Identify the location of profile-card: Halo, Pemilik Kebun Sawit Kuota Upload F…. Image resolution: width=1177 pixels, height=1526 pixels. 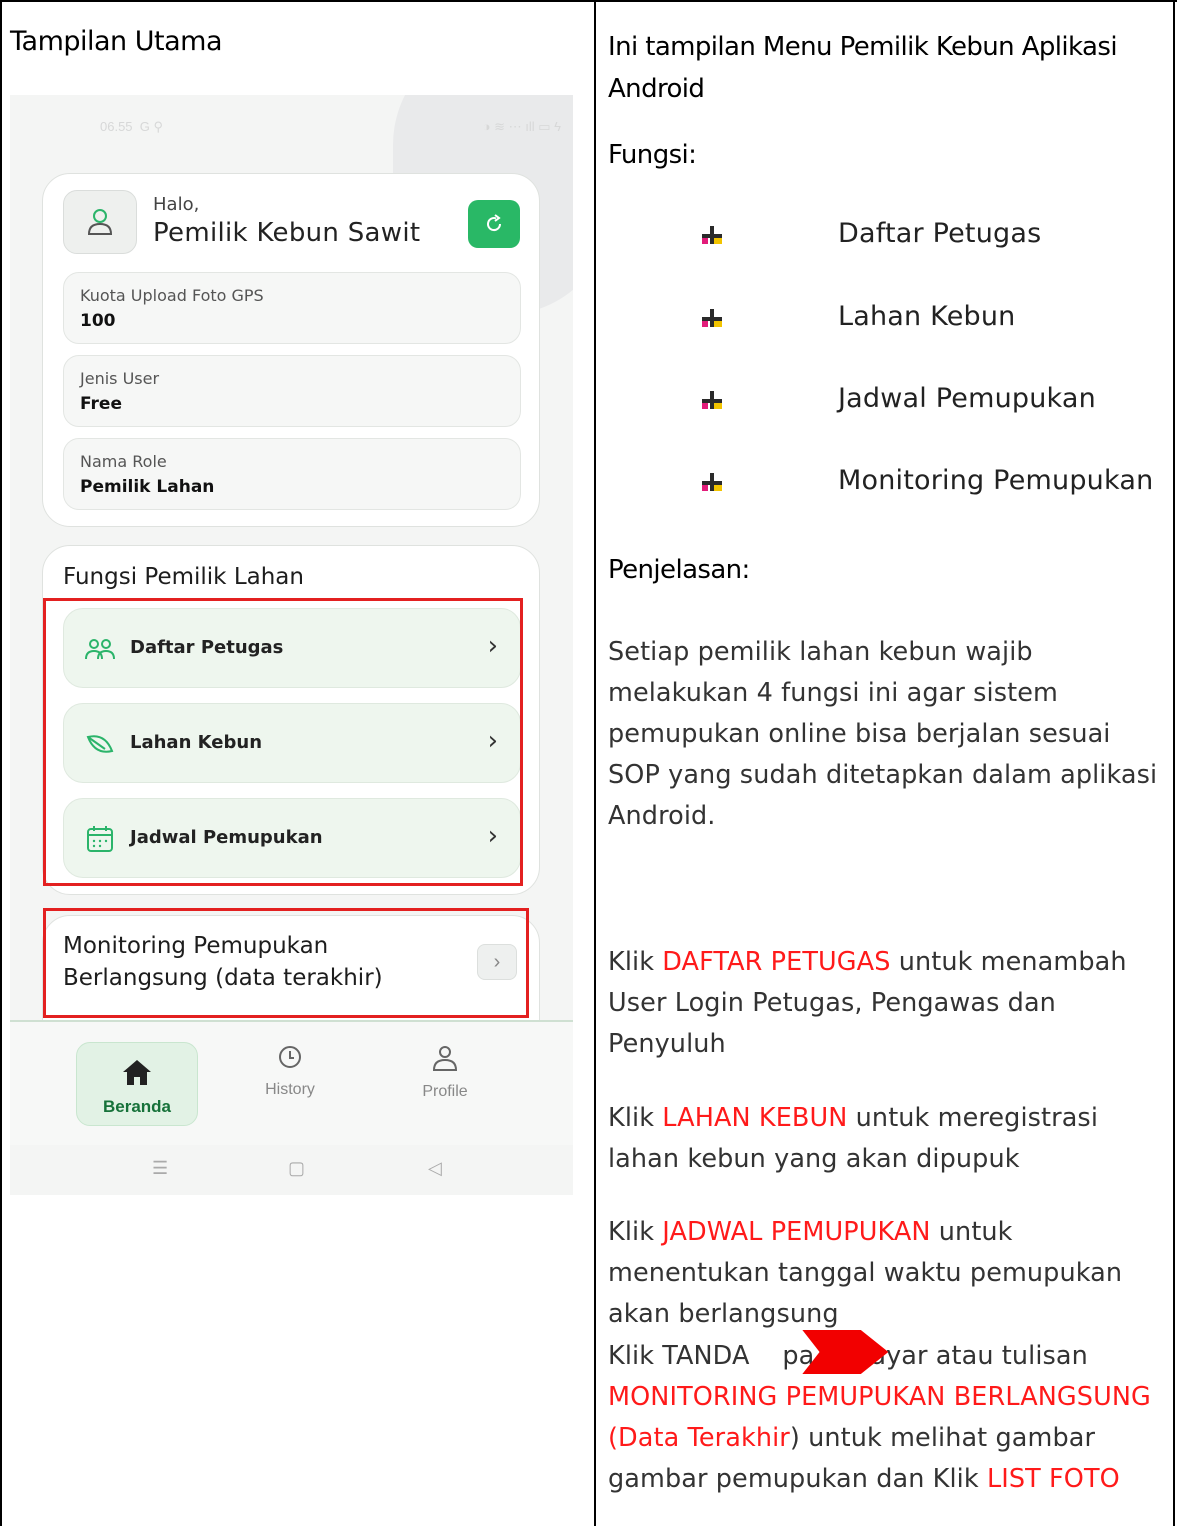
(291, 350).